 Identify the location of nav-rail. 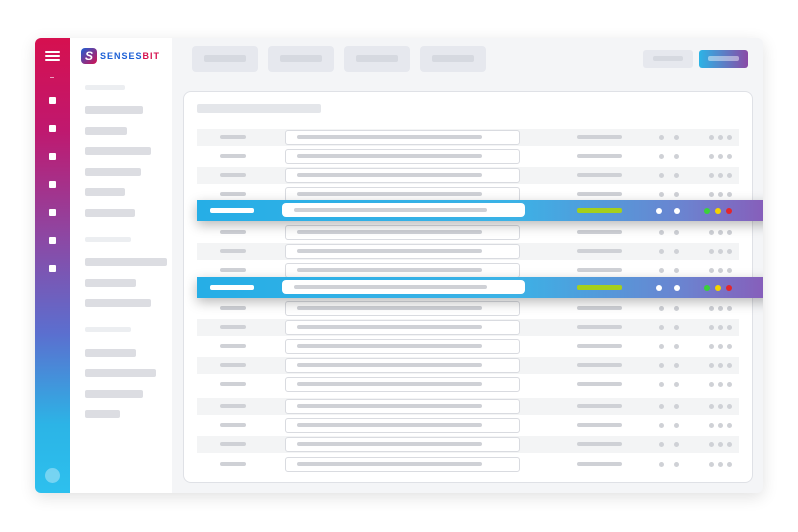
(52, 265).